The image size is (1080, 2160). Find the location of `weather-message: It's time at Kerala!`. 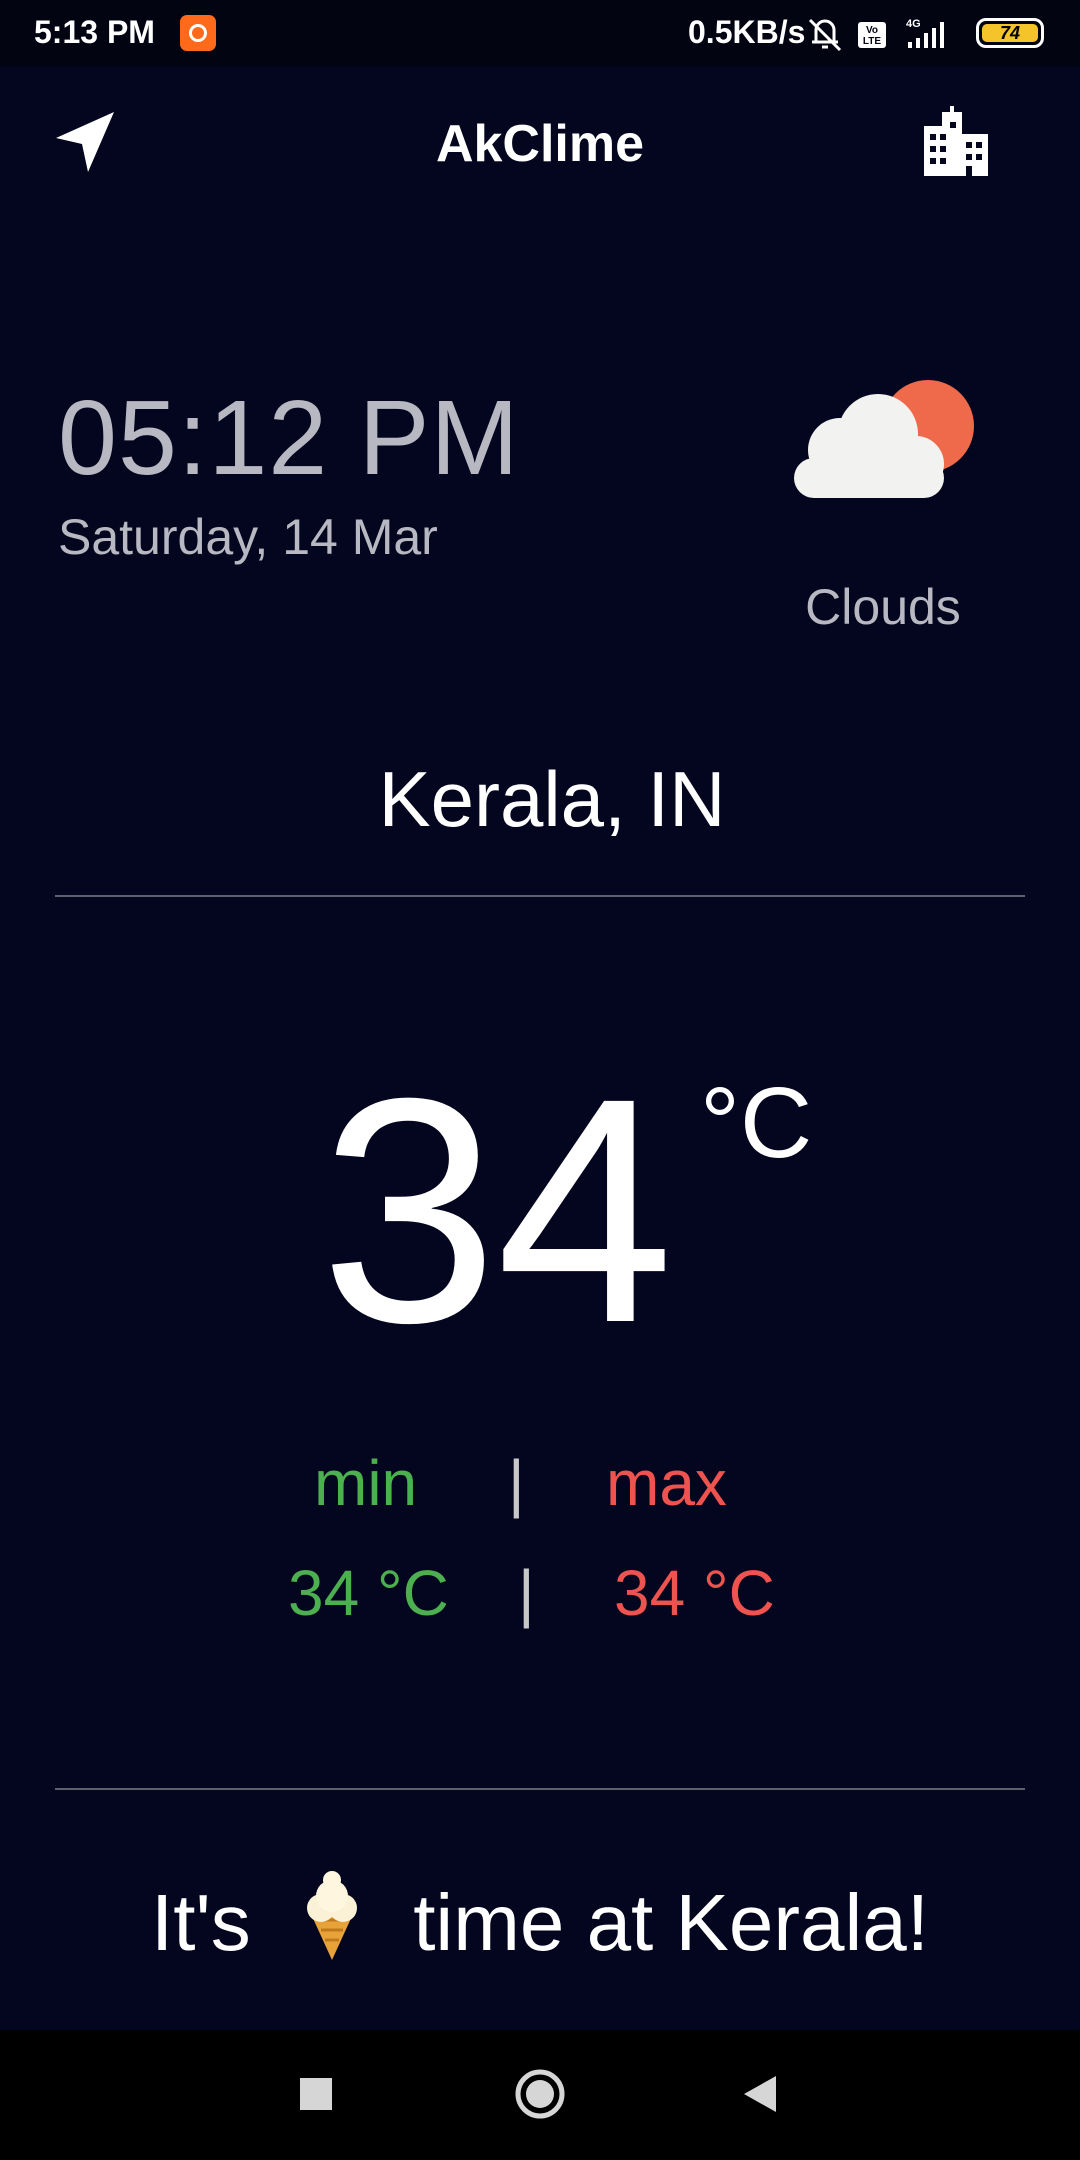

weather-message: It's time at Kerala! is located at coordinates (540, 1918).